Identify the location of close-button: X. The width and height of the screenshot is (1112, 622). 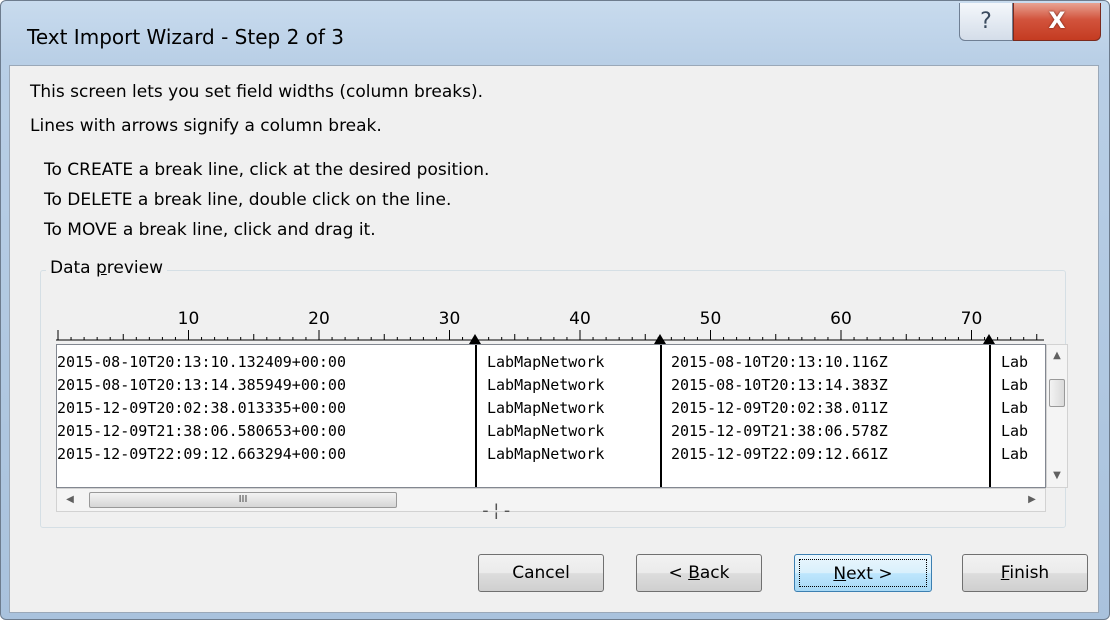
(1057, 22).